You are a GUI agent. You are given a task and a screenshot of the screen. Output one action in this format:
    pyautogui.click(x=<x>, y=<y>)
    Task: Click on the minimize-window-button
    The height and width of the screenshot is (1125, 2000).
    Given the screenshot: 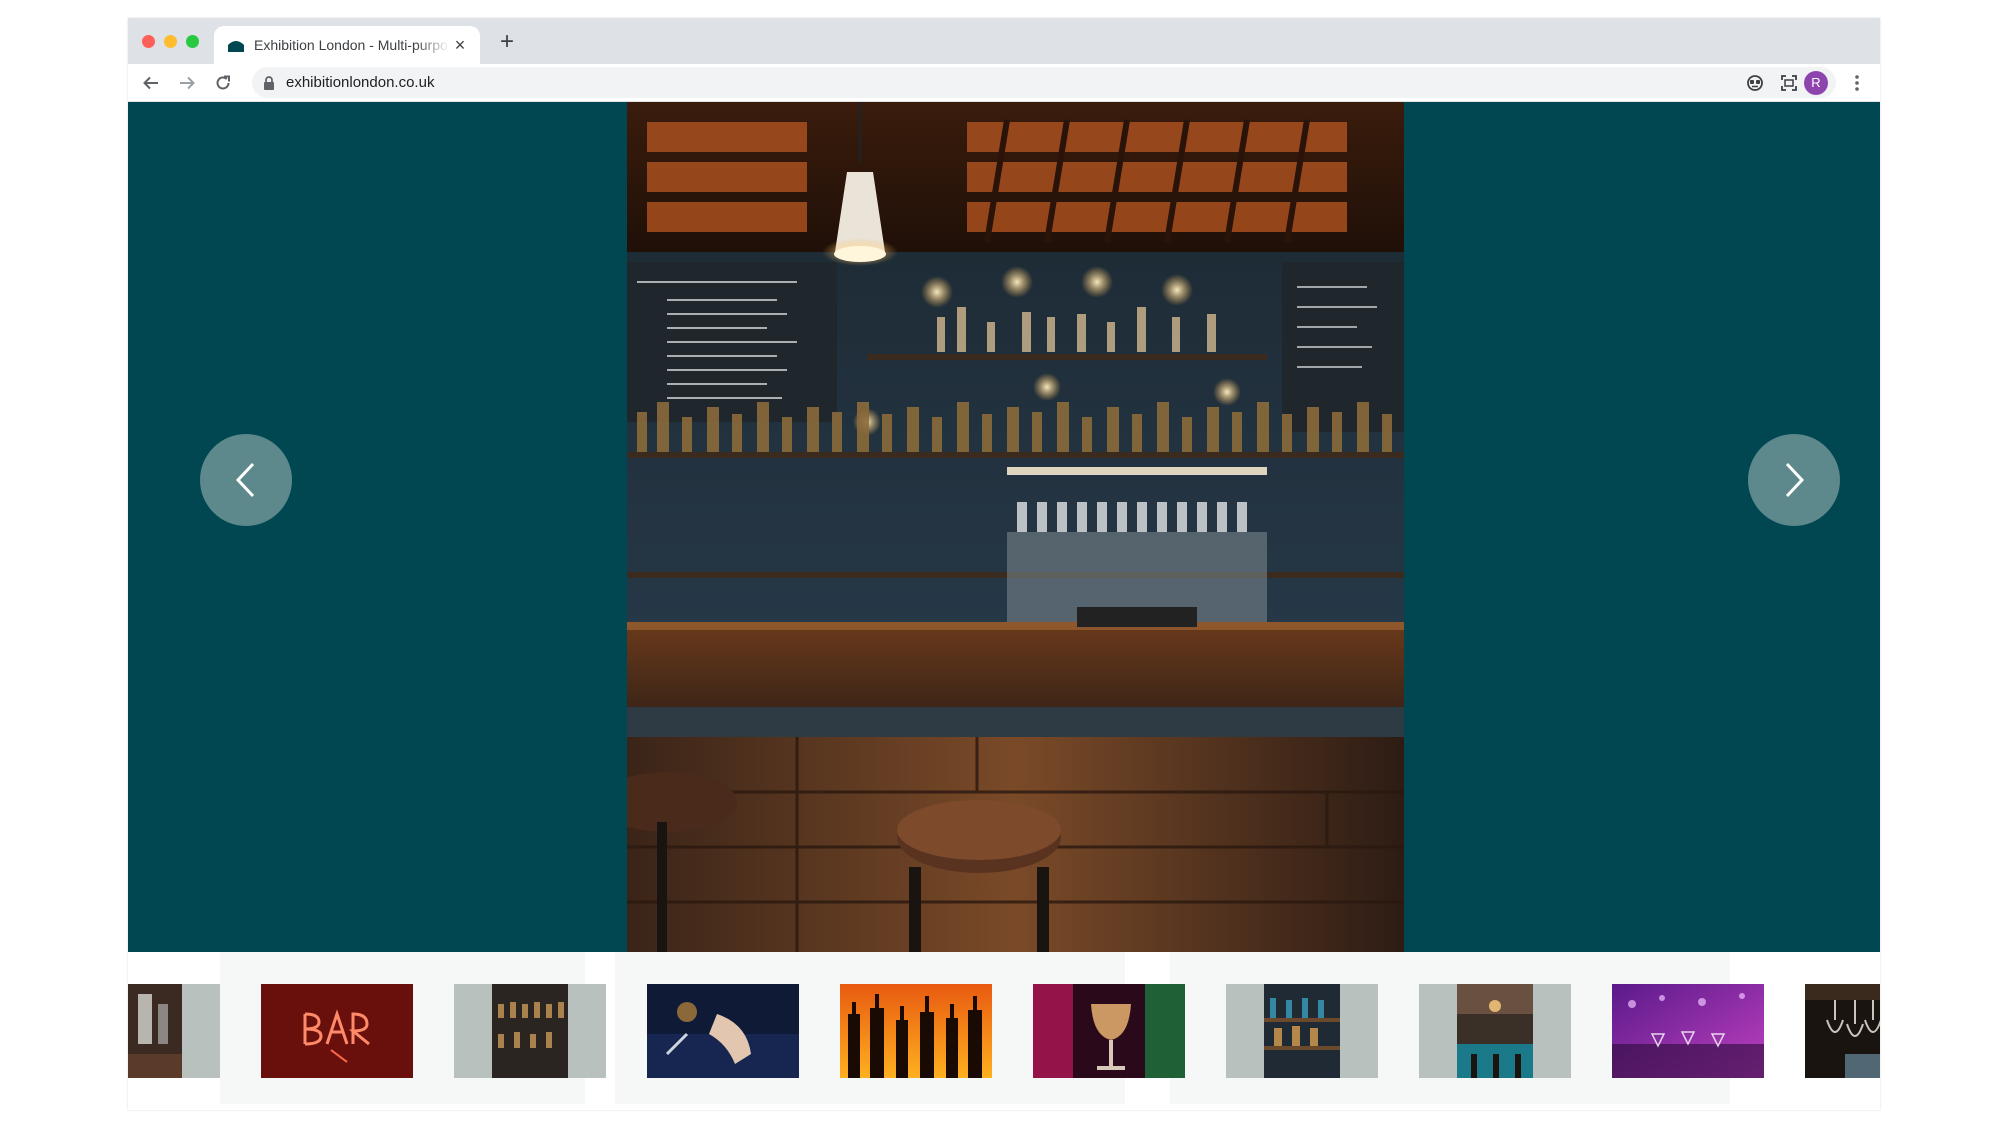 What is the action you would take?
    pyautogui.click(x=170, y=41)
    